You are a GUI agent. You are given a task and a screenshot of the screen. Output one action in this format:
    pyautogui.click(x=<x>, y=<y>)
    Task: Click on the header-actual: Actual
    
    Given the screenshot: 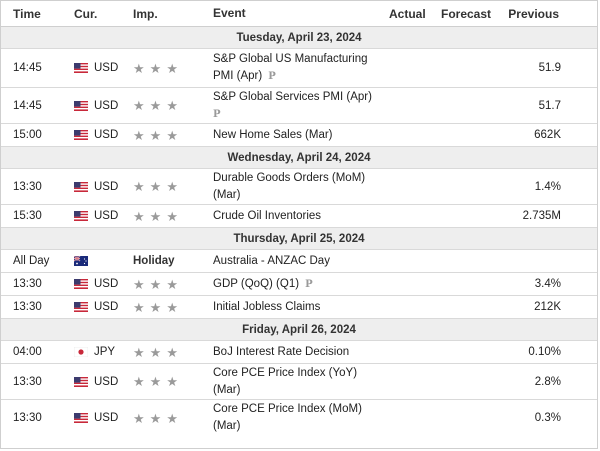 What is the action you would take?
    pyautogui.click(x=419, y=13)
    